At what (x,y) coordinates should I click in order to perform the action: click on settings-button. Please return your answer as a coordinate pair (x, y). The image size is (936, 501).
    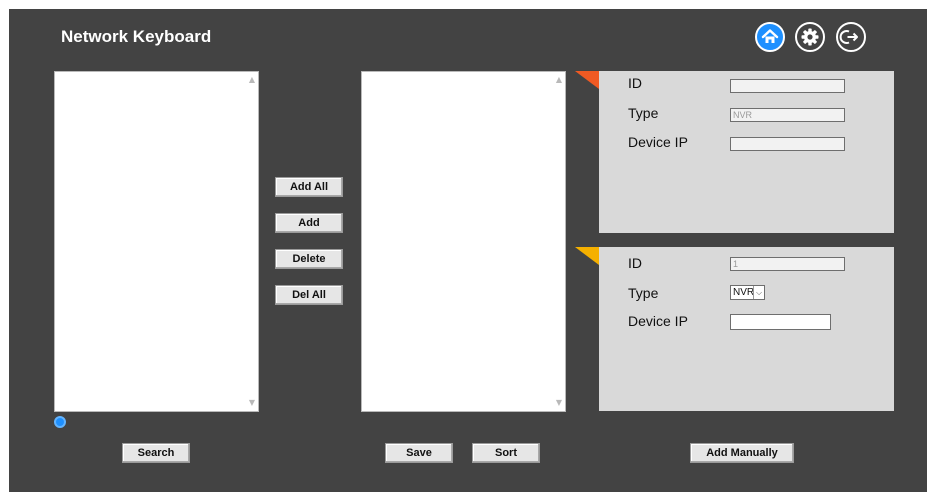
    Looking at the image, I should click on (810, 37).